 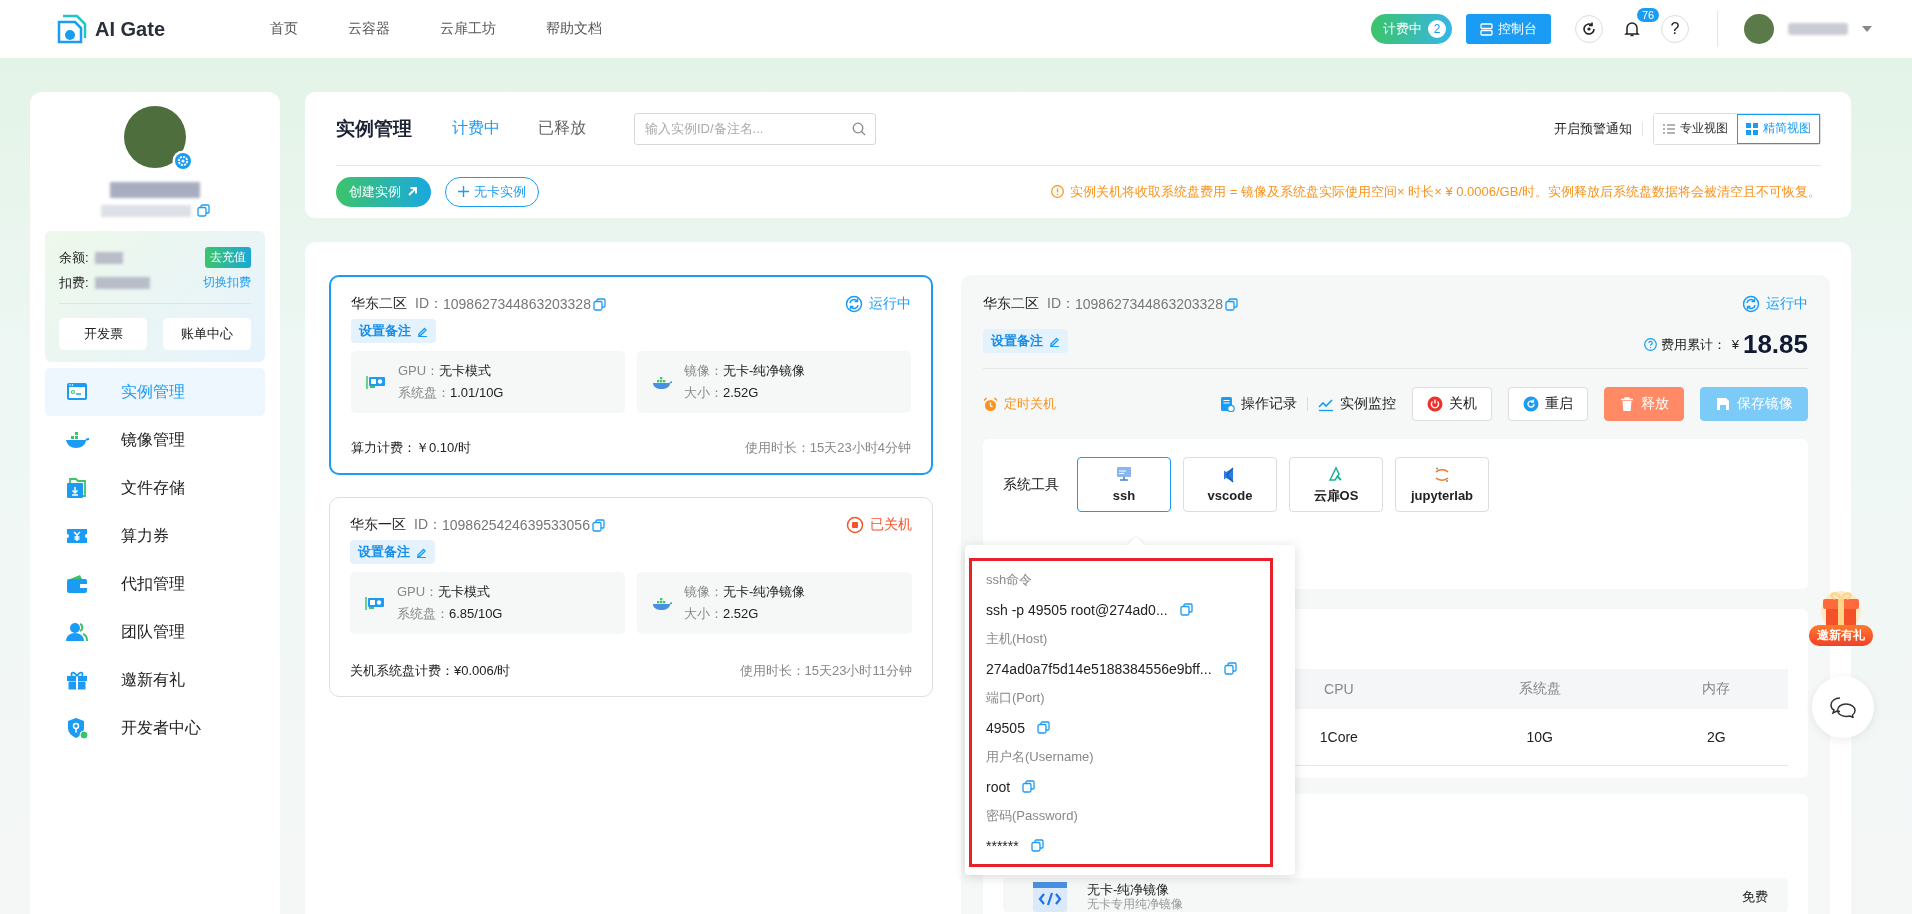 I want to click on image-list-item: 无卡-纯净镜像 无卡专用纯净镜像 免费, so click(x=1395, y=894).